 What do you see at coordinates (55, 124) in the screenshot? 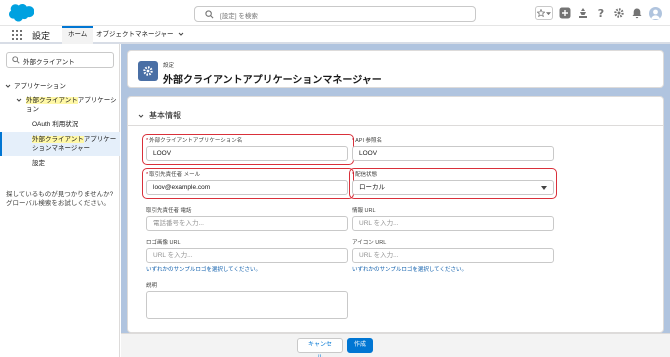
I see `tree-item-label: OAuth 利用状況` at bounding box center [55, 124].